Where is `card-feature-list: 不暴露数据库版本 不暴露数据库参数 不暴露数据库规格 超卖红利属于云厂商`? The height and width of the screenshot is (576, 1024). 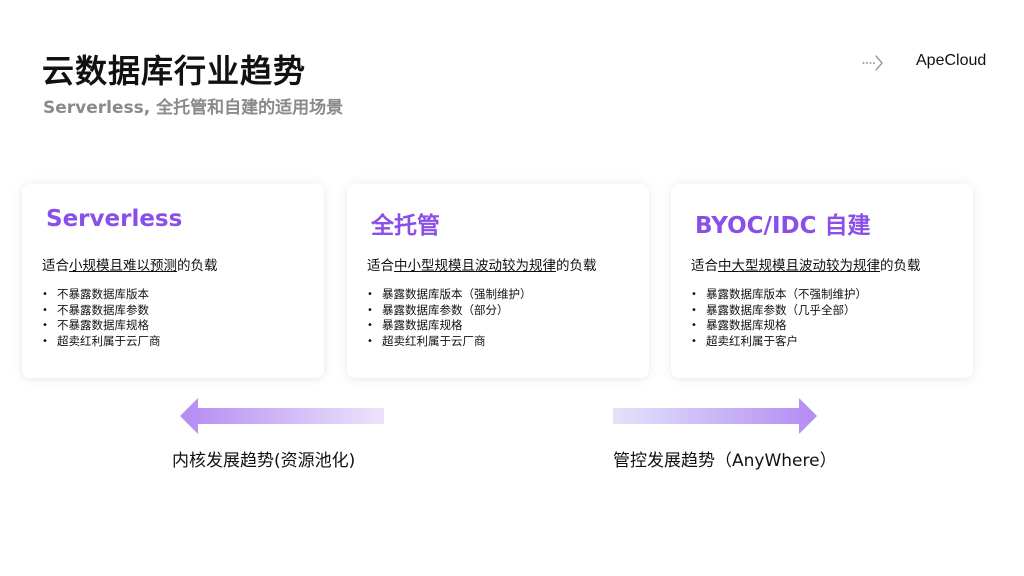 card-feature-list: 不暴露数据库版本 不暴露数据库参数 不暴露数据库规格 超卖红利属于云厂商 is located at coordinates (101, 318).